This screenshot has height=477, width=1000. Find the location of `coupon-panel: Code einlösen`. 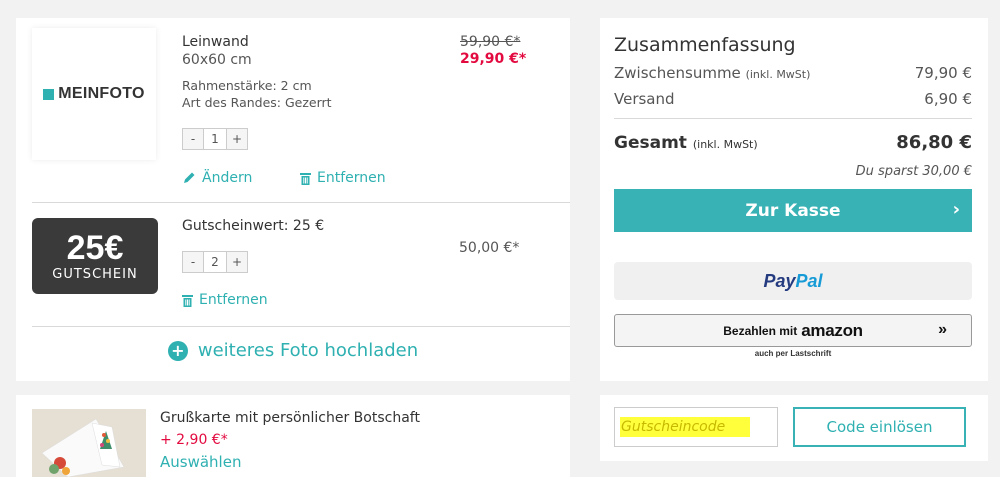

coupon-panel: Code einlösen is located at coordinates (794, 428).